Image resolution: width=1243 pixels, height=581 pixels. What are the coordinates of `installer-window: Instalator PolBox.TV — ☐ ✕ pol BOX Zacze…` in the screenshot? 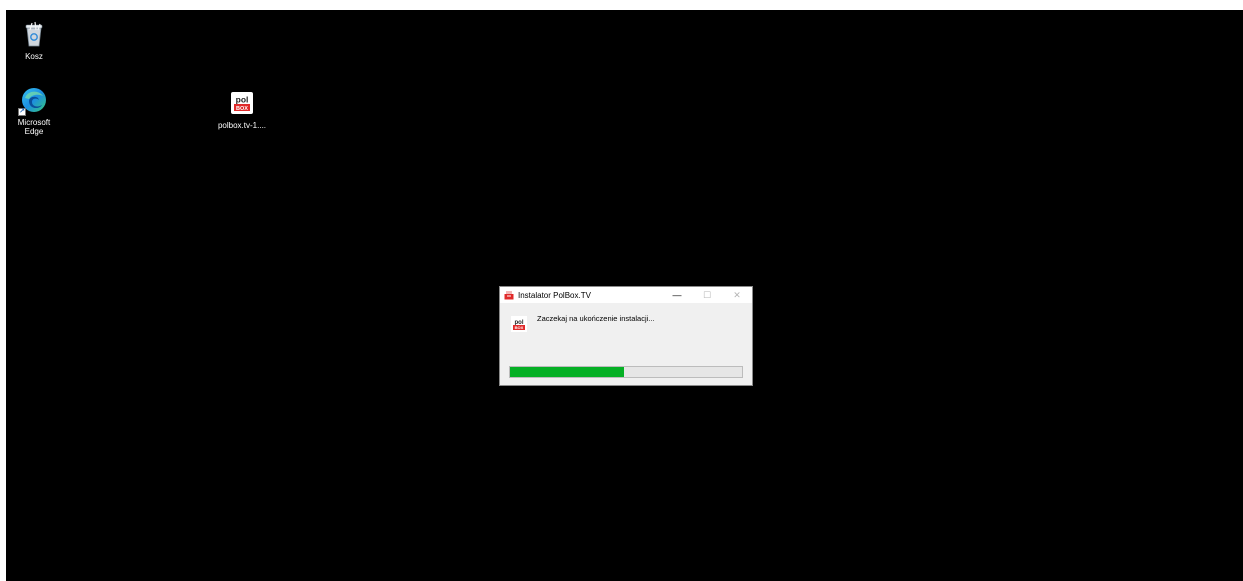 It's located at (626, 336).